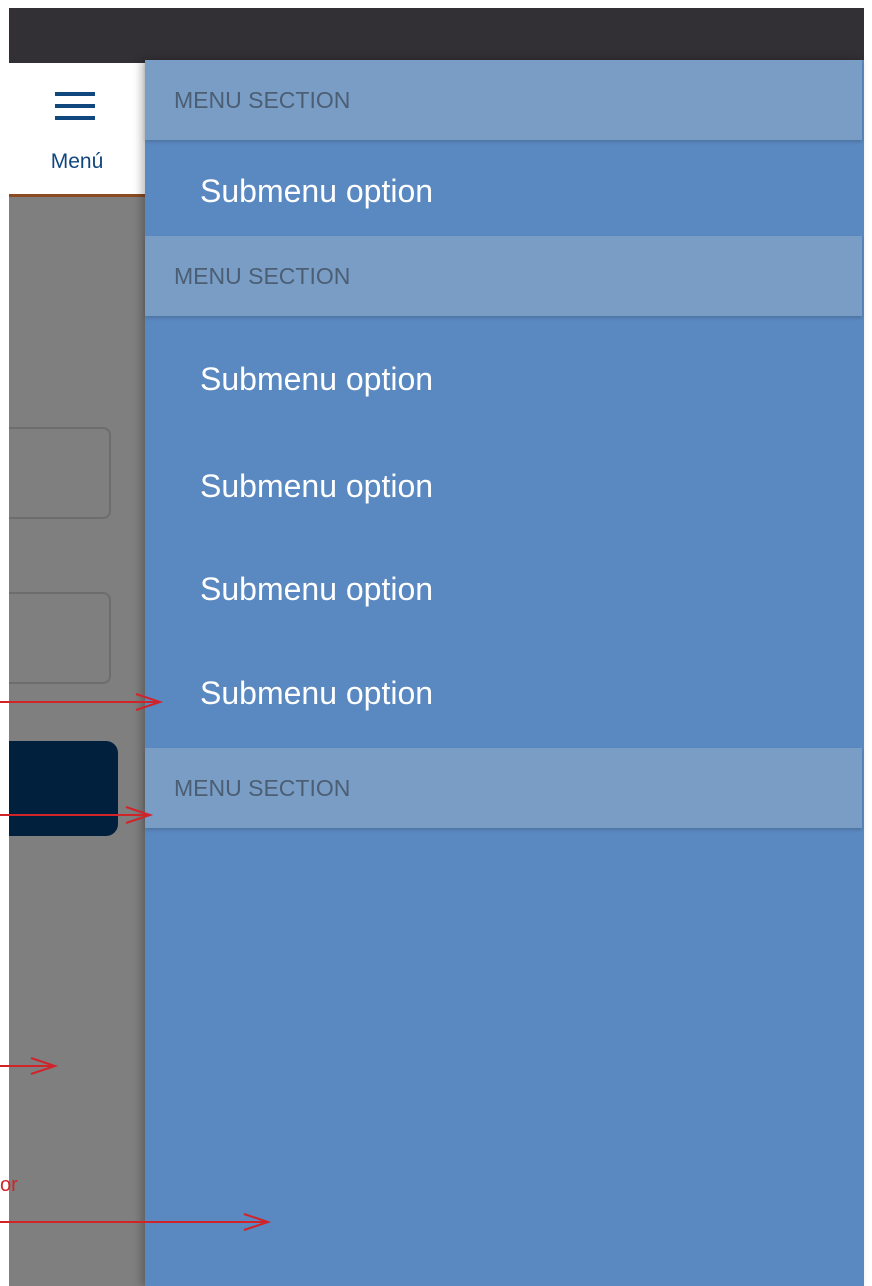  I want to click on app-header: Menú, so click(79, 130).